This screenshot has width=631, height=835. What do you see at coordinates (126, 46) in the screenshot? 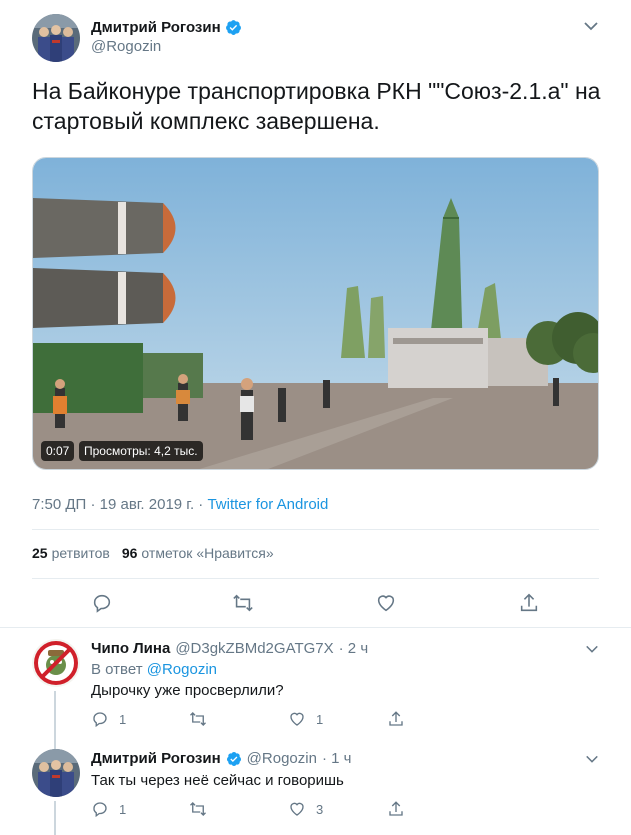
I see `author-handle: @Rogozin` at bounding box center [126, 46].